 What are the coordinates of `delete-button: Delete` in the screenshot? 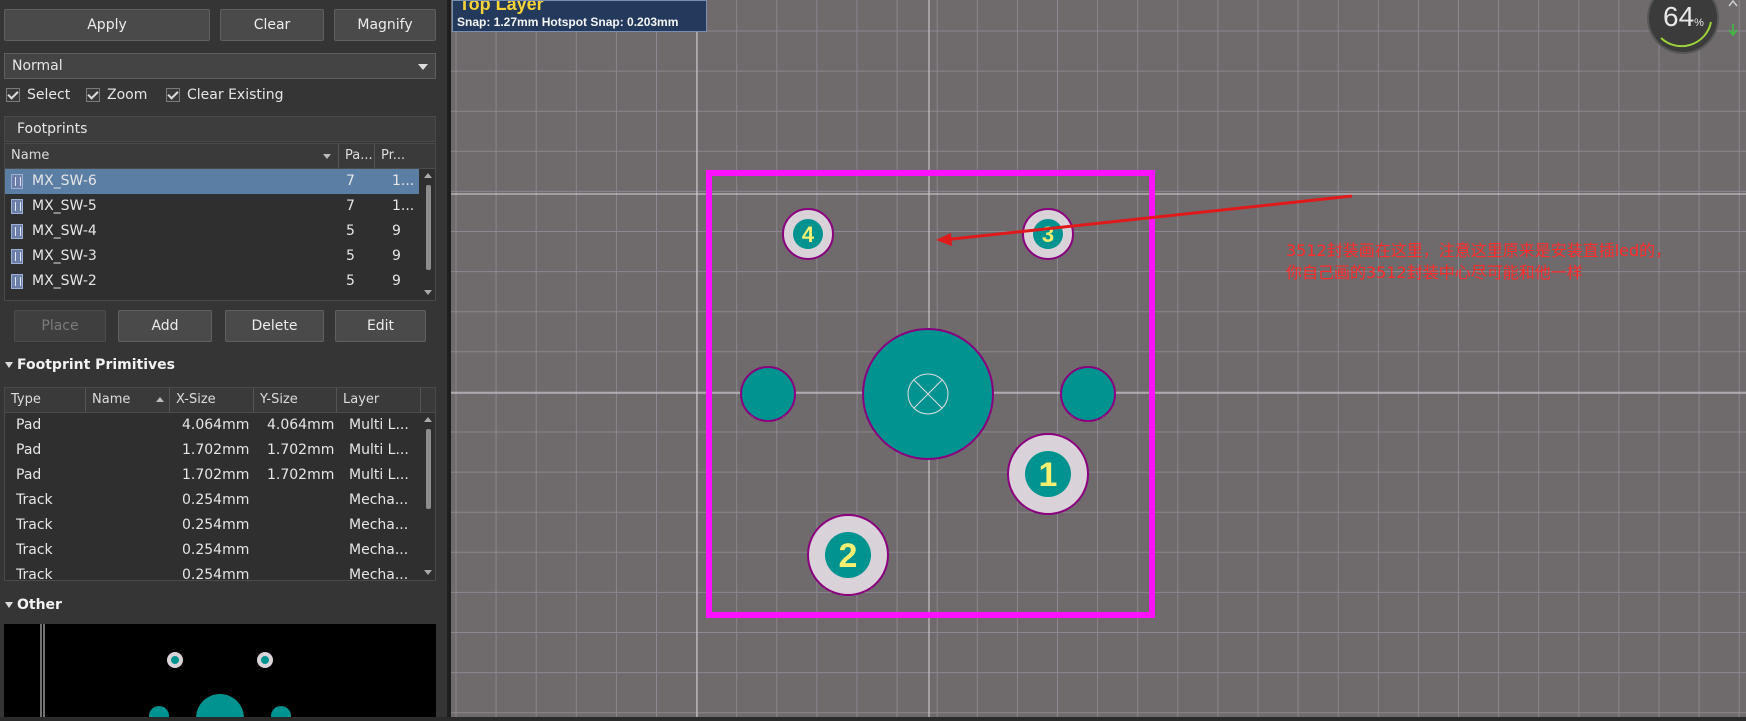 It's located at (274, 326).